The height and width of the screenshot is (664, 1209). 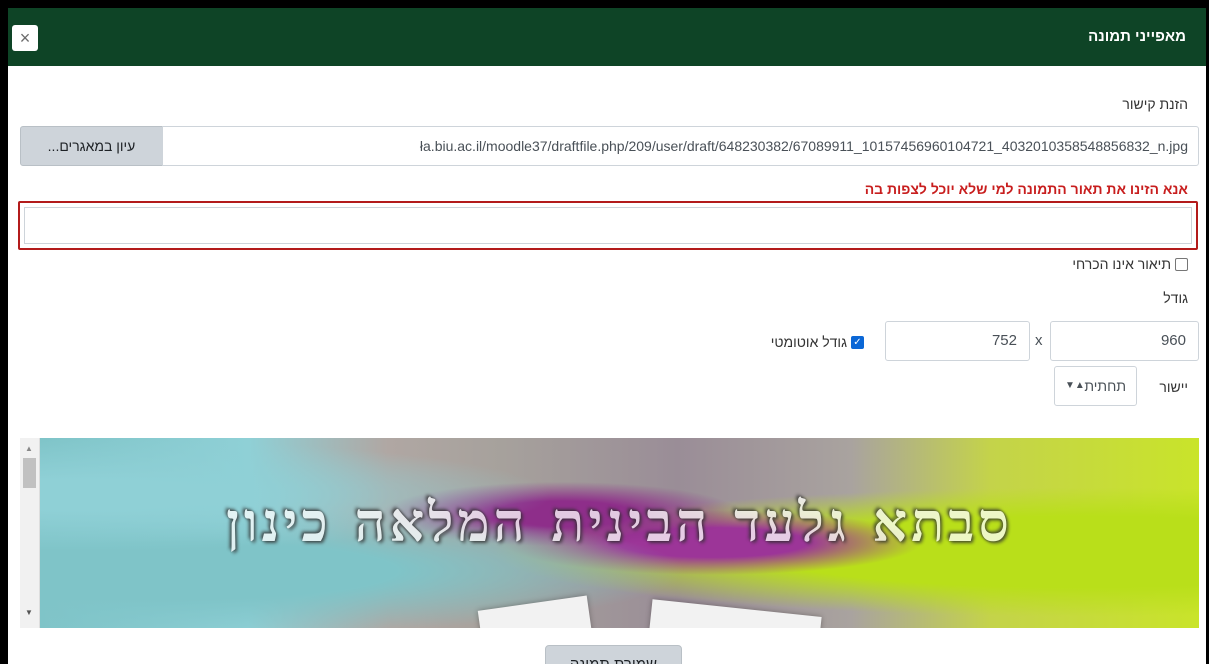 I want to click on height-input: 752, so click(x=957, y=341).